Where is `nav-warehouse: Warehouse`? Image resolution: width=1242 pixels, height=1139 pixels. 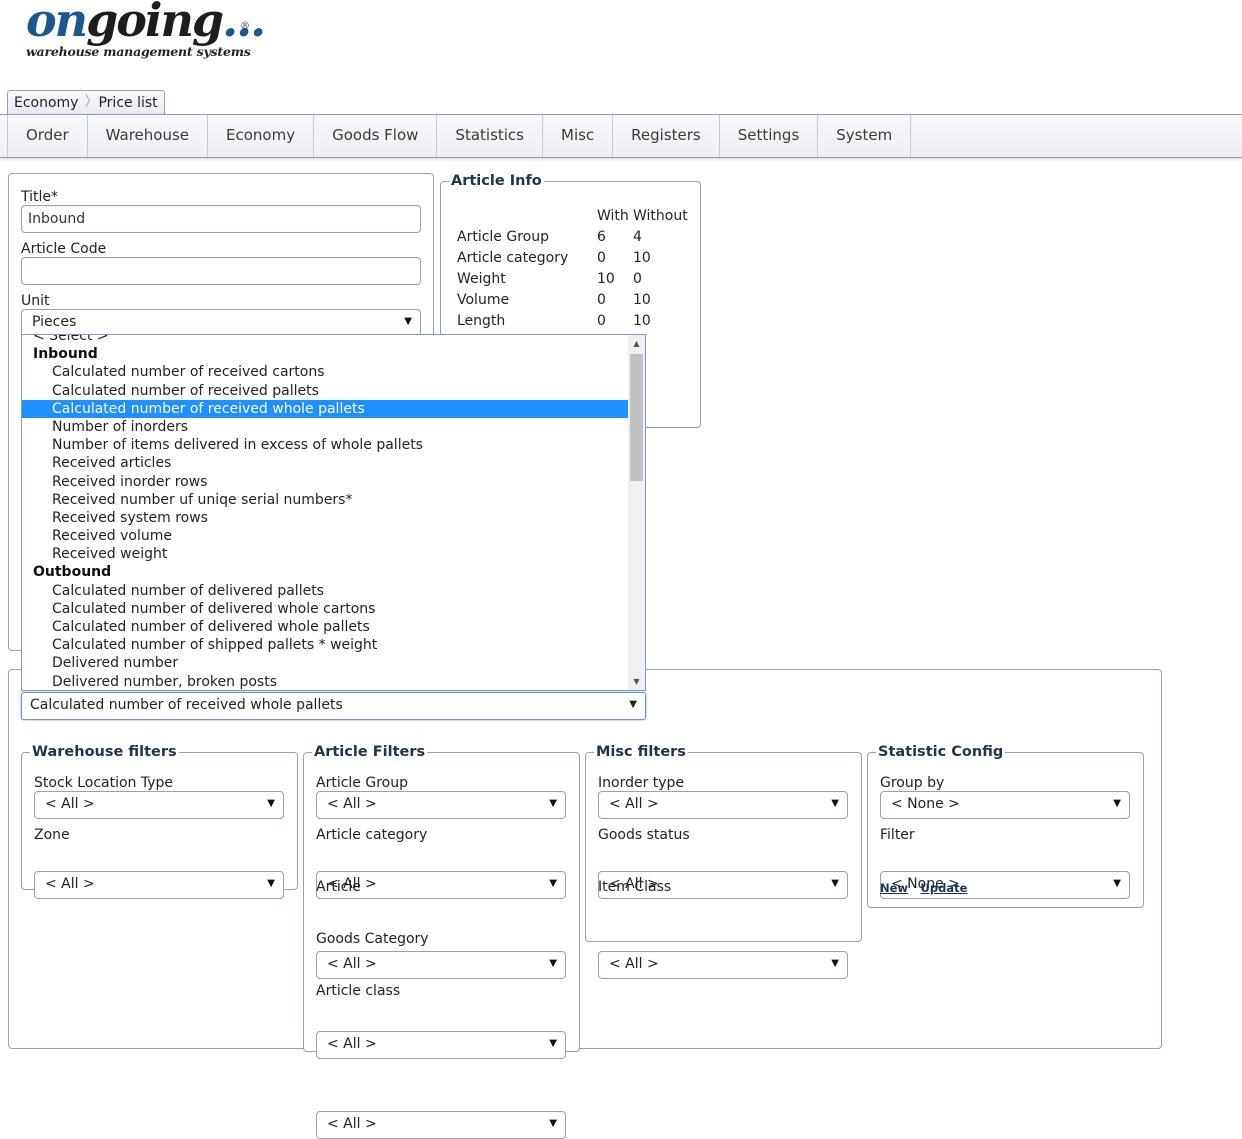 nav-warehouse: Warehouse is located at coordinates (148, 136).